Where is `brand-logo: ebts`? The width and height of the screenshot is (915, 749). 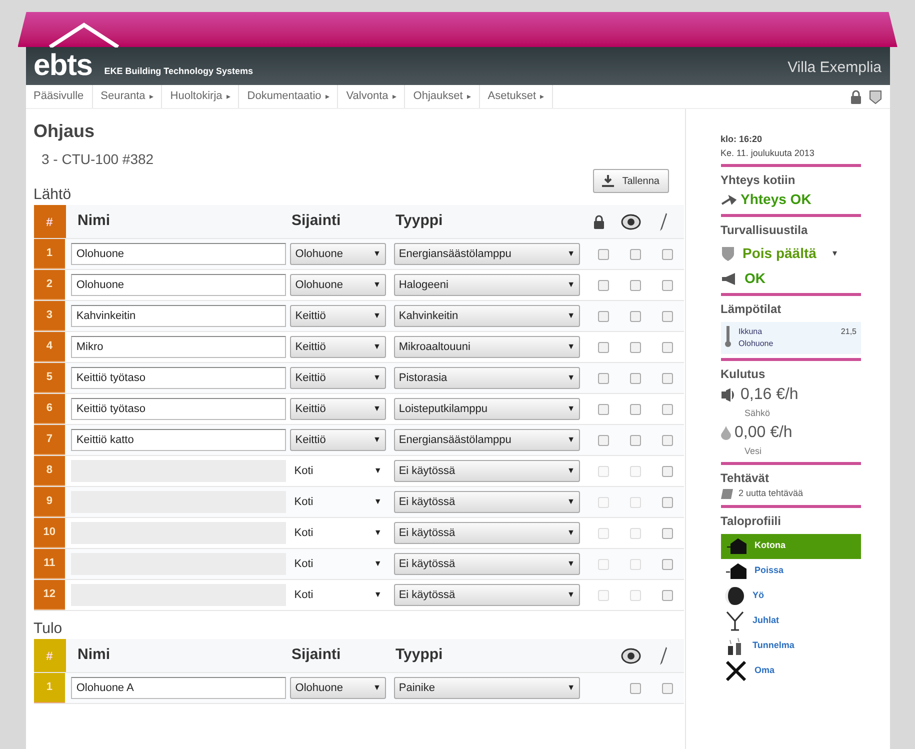 brand-logo: ebts is located at coordinates (63, 66).